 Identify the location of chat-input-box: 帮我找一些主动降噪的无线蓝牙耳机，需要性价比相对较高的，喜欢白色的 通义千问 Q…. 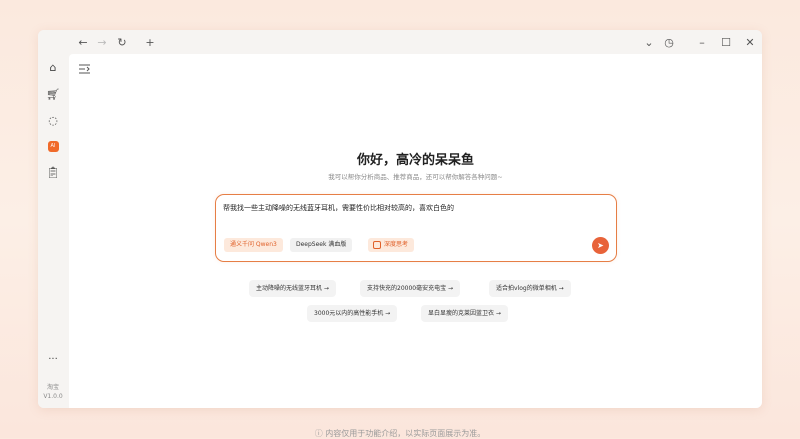
(416, 228).